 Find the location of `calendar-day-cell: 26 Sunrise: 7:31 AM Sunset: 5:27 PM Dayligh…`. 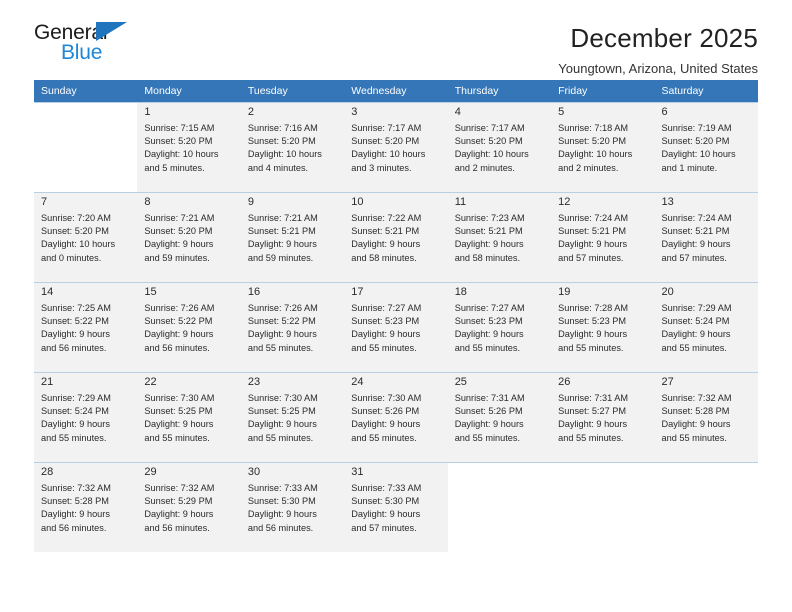

calendar-day-cell: 26 Sunrise: 7:31 AM Sunset: 5:27 PM Dayligh… is located at coordinates (603, 417).